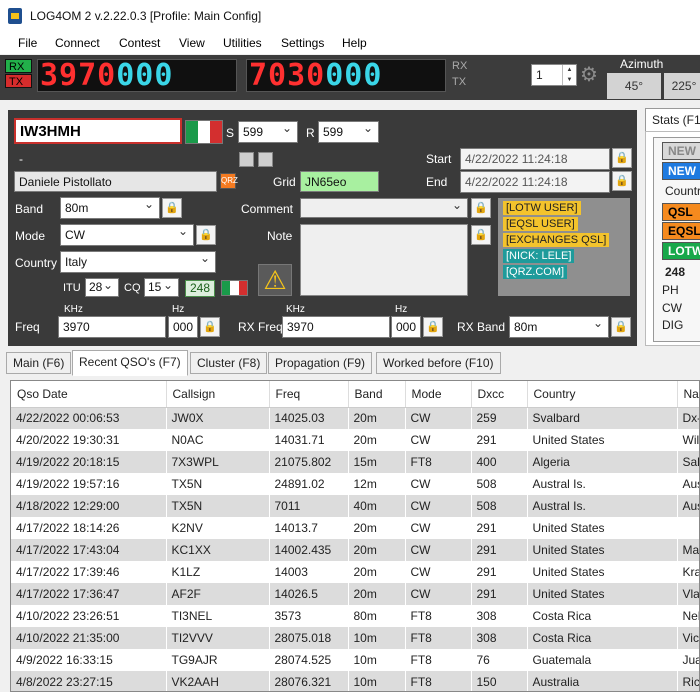 Image resolution: width=700 pixels, height=692 pixels. What do you see at coordinates (39, 363) in the screenshot?
I see `tab-main: Main (F6)` at bounding box center [39, 363].